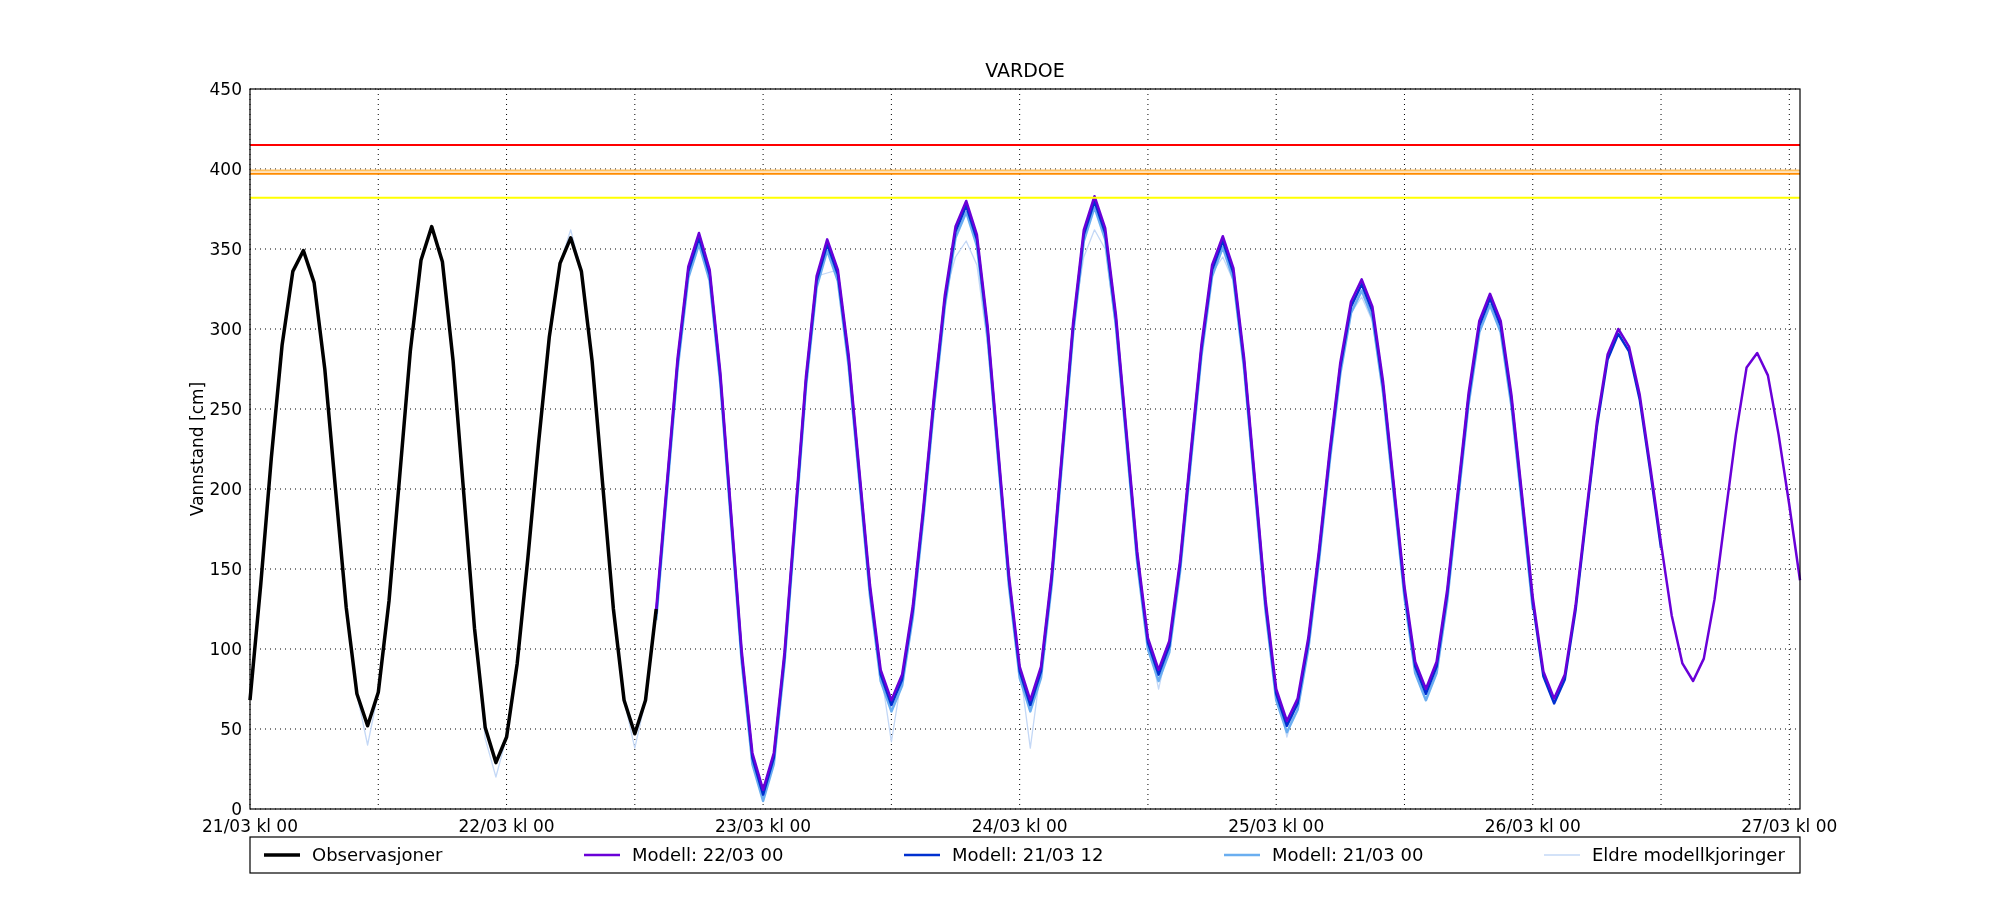  I want to click on tick-label: 350, so click(225, 249).